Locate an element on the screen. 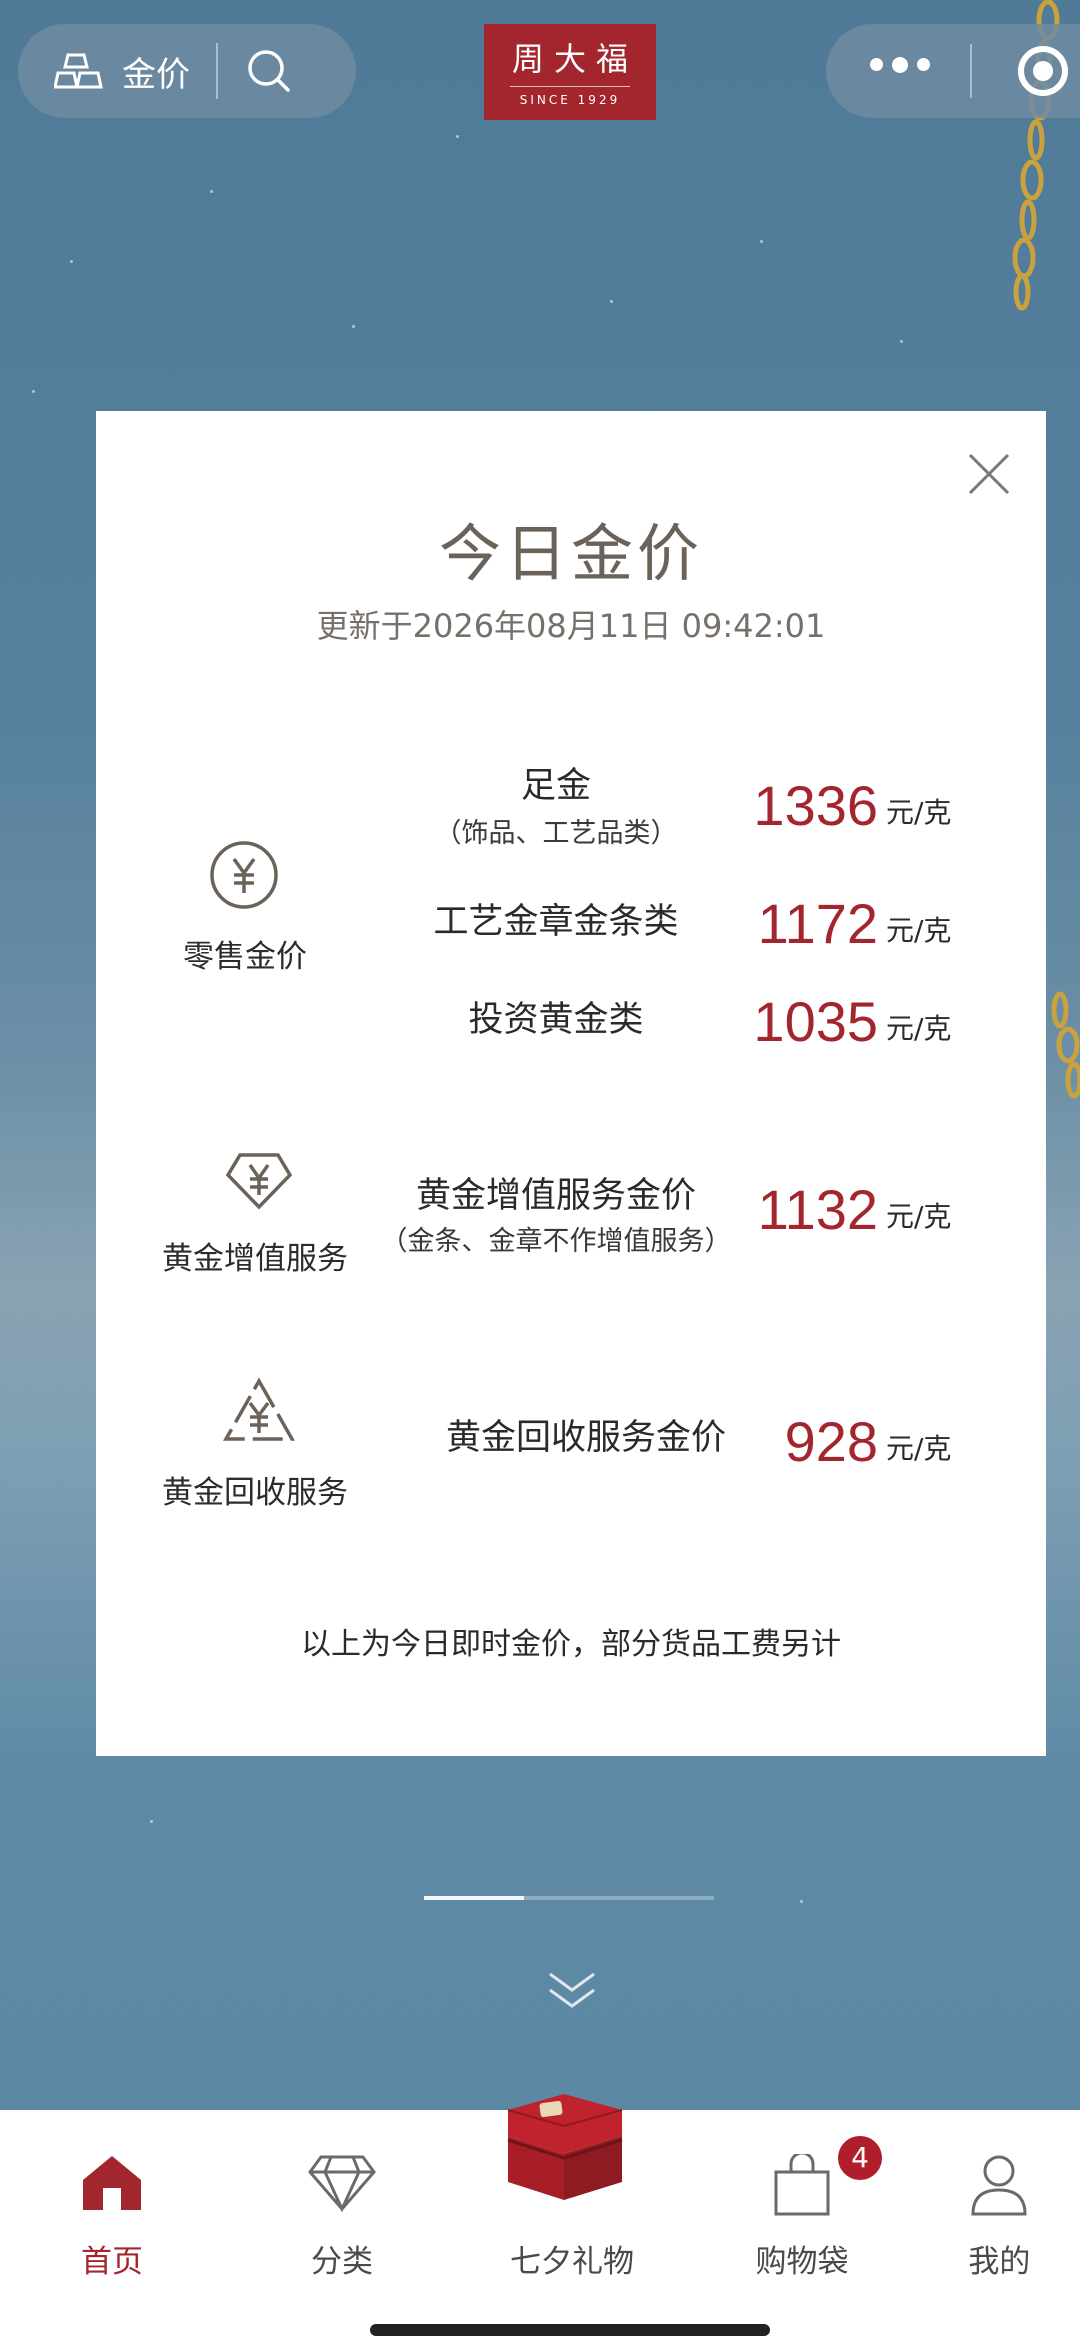 The image size is (1080, 2351). price-value: 1172 is located at coordinates (817, 923).